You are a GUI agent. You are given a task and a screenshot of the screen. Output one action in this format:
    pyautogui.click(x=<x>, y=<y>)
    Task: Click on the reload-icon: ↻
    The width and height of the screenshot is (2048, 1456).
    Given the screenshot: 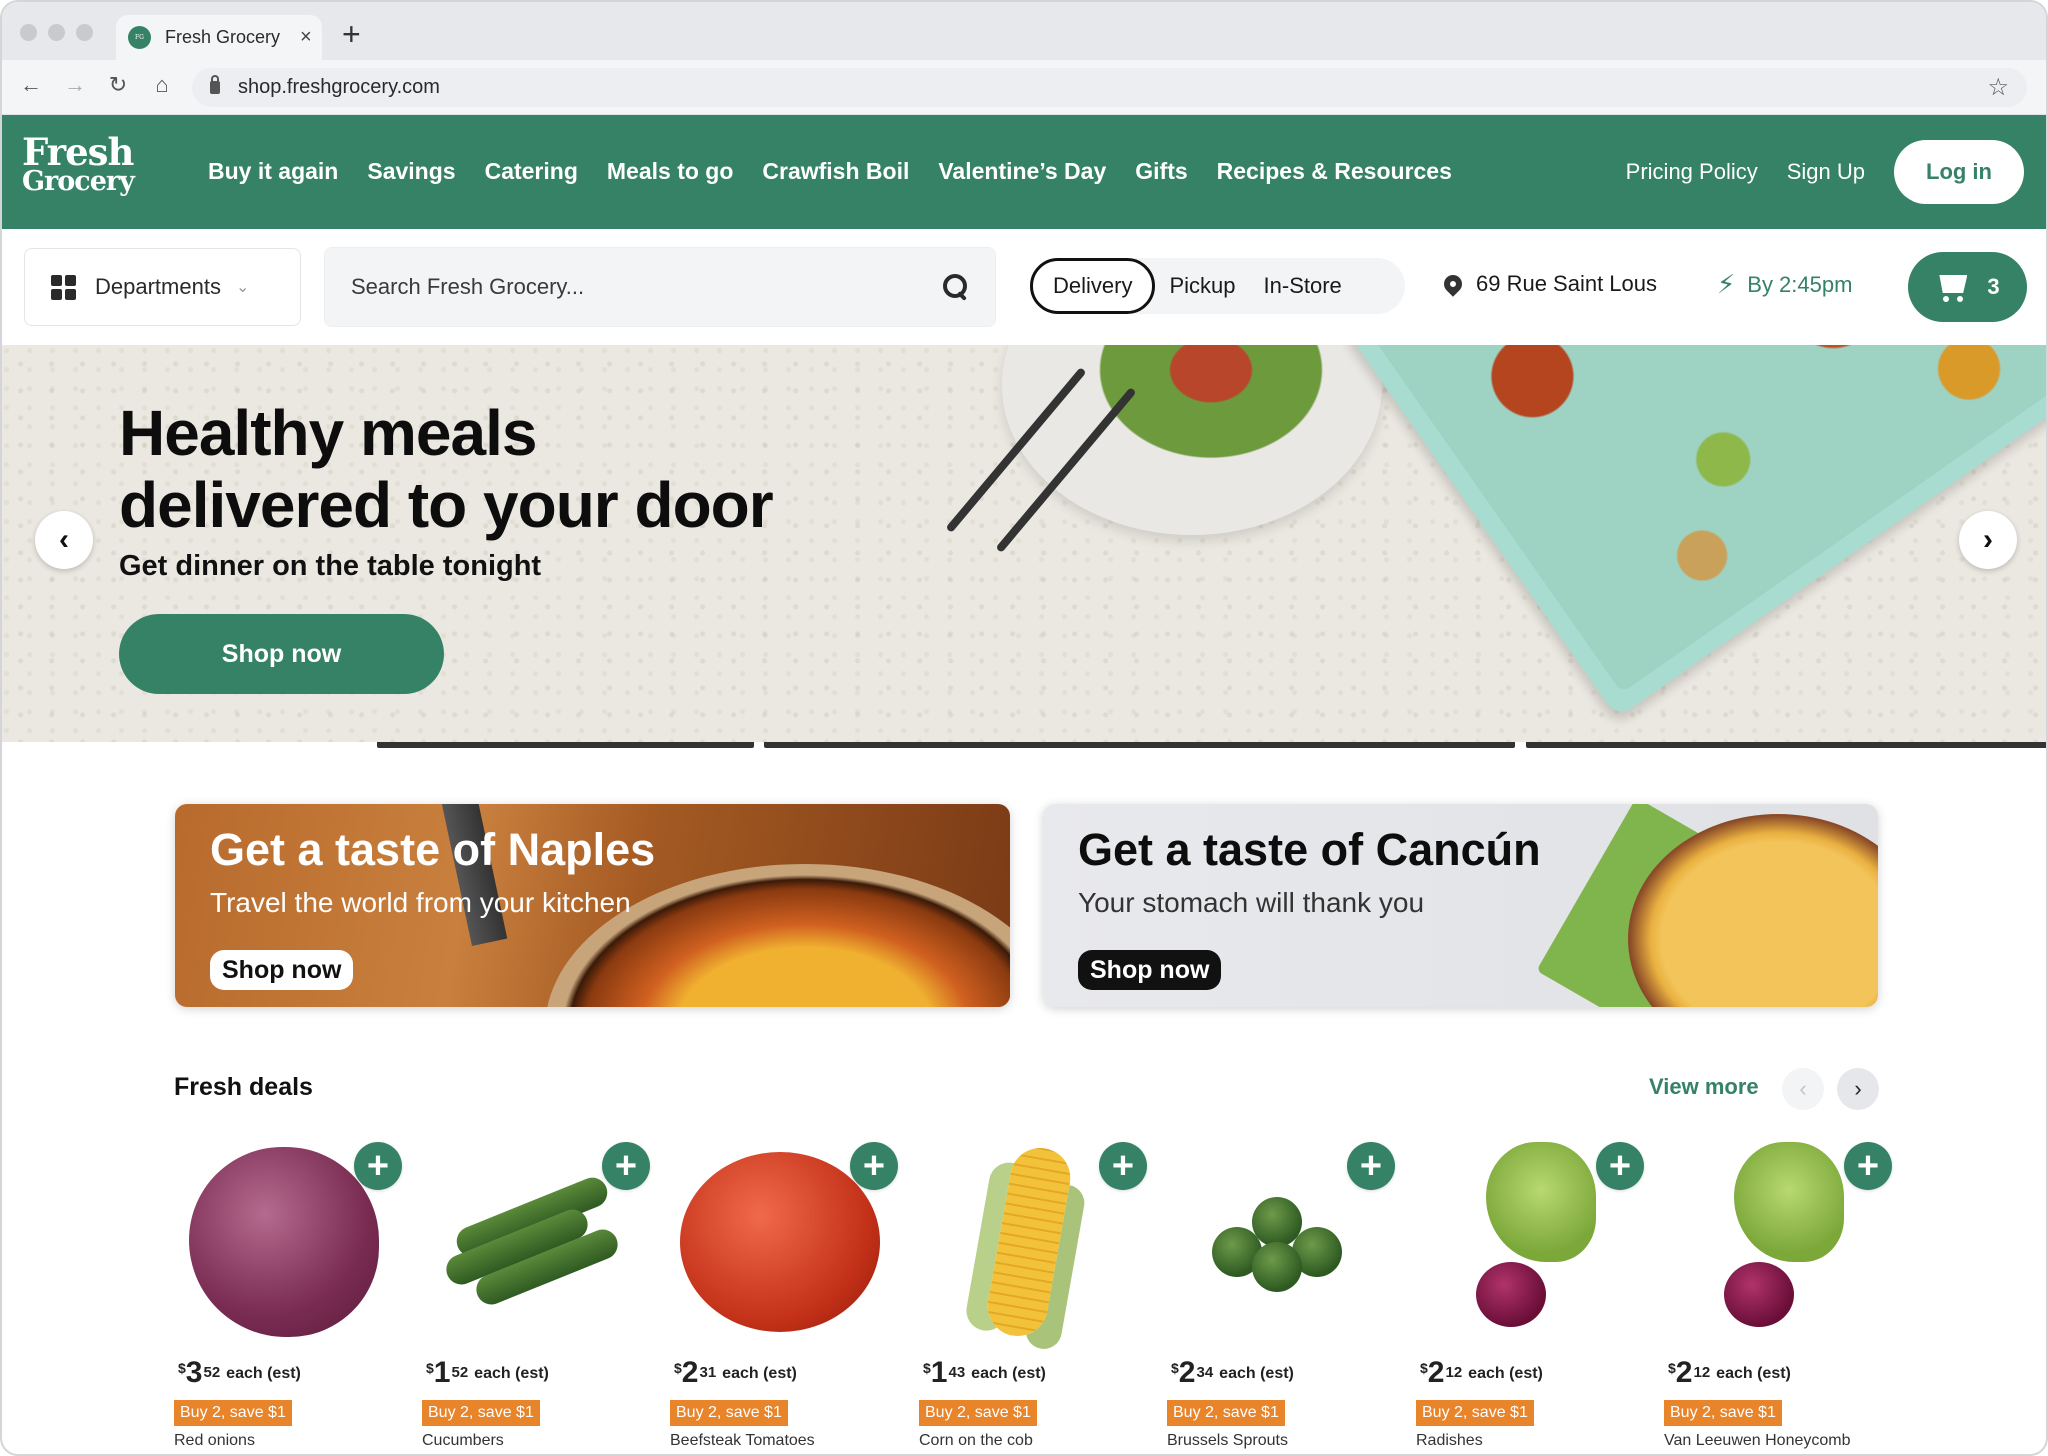 What is the action you would take?
    pyautogui.click(x=118, y=85)
    